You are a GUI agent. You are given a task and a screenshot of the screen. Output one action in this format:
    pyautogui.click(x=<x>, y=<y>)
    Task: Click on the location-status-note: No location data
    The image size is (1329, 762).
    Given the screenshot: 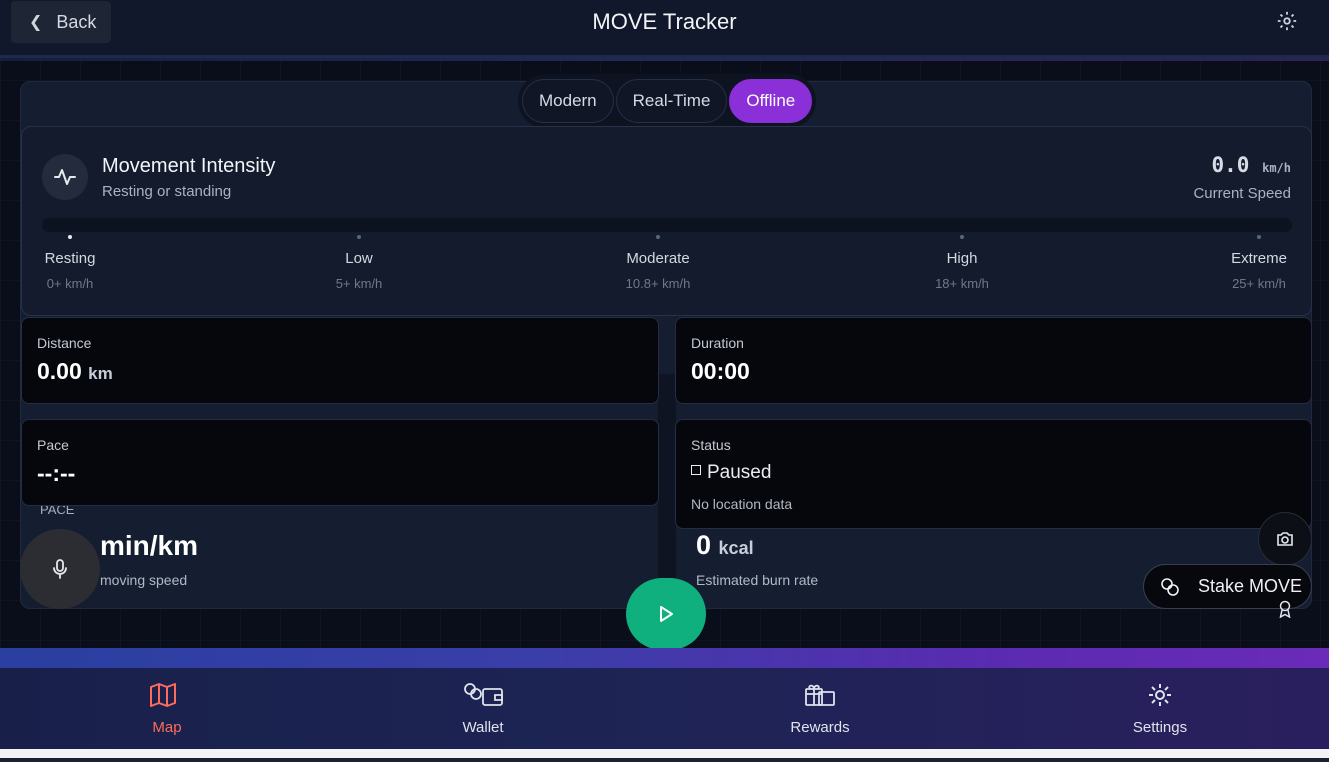 What is the action you would take?
    pyautogui.click(x=742, y=504)
    